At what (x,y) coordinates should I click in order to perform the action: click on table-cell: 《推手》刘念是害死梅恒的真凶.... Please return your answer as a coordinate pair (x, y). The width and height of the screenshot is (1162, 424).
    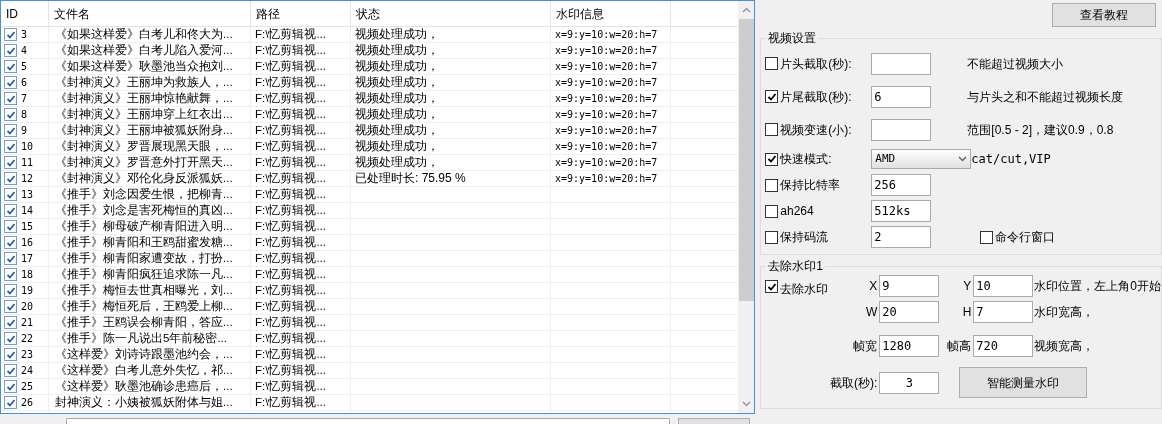
    Looking at the image, I should click on (144, 210).